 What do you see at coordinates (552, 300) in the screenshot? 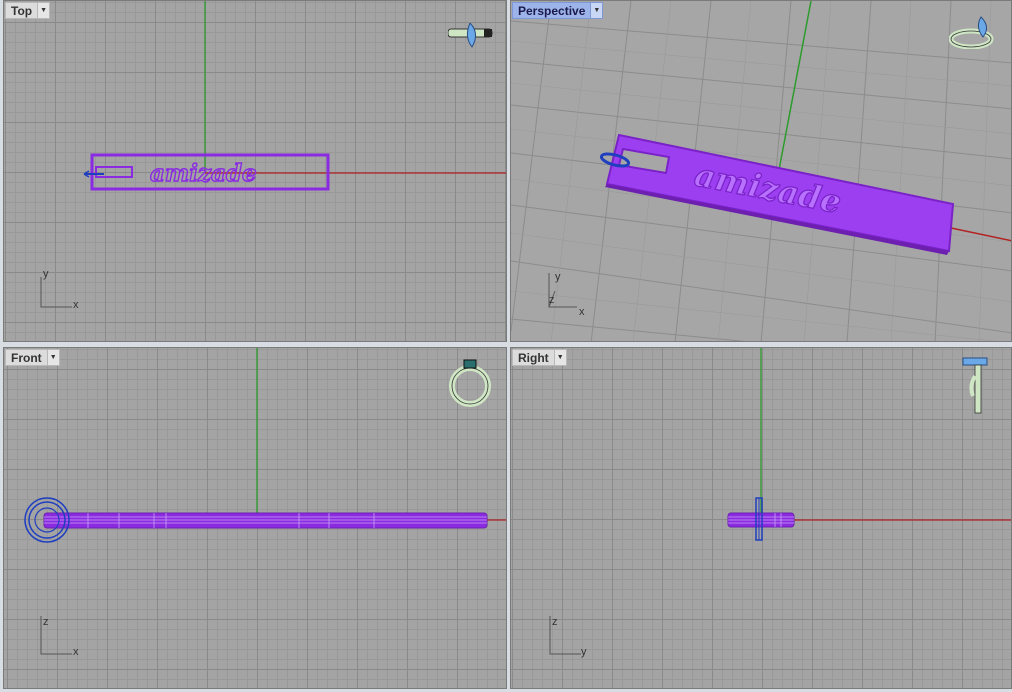
I see `gizmo-z-label: z` at bounding box center [552, 300].